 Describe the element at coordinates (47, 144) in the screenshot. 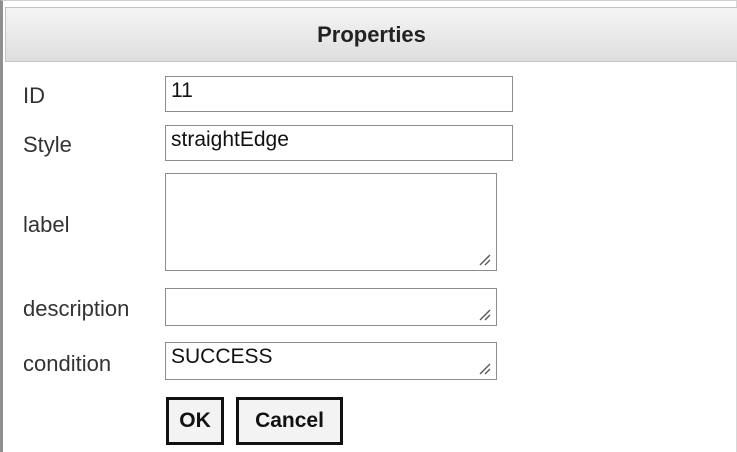

I see `style-label: Style` at that location.